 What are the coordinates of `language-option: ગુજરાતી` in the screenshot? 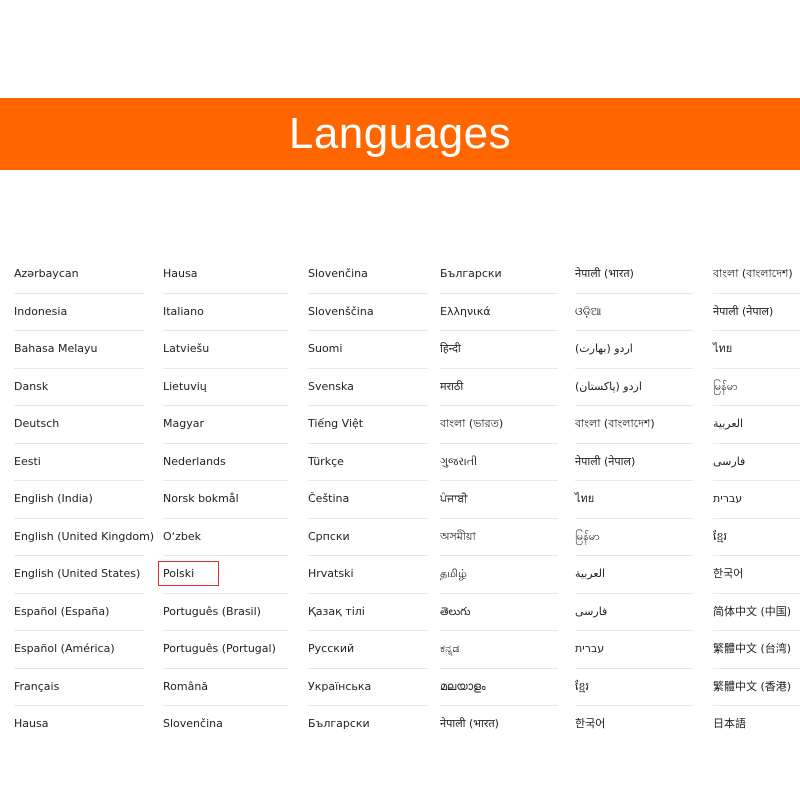 It's located at (458, 462).